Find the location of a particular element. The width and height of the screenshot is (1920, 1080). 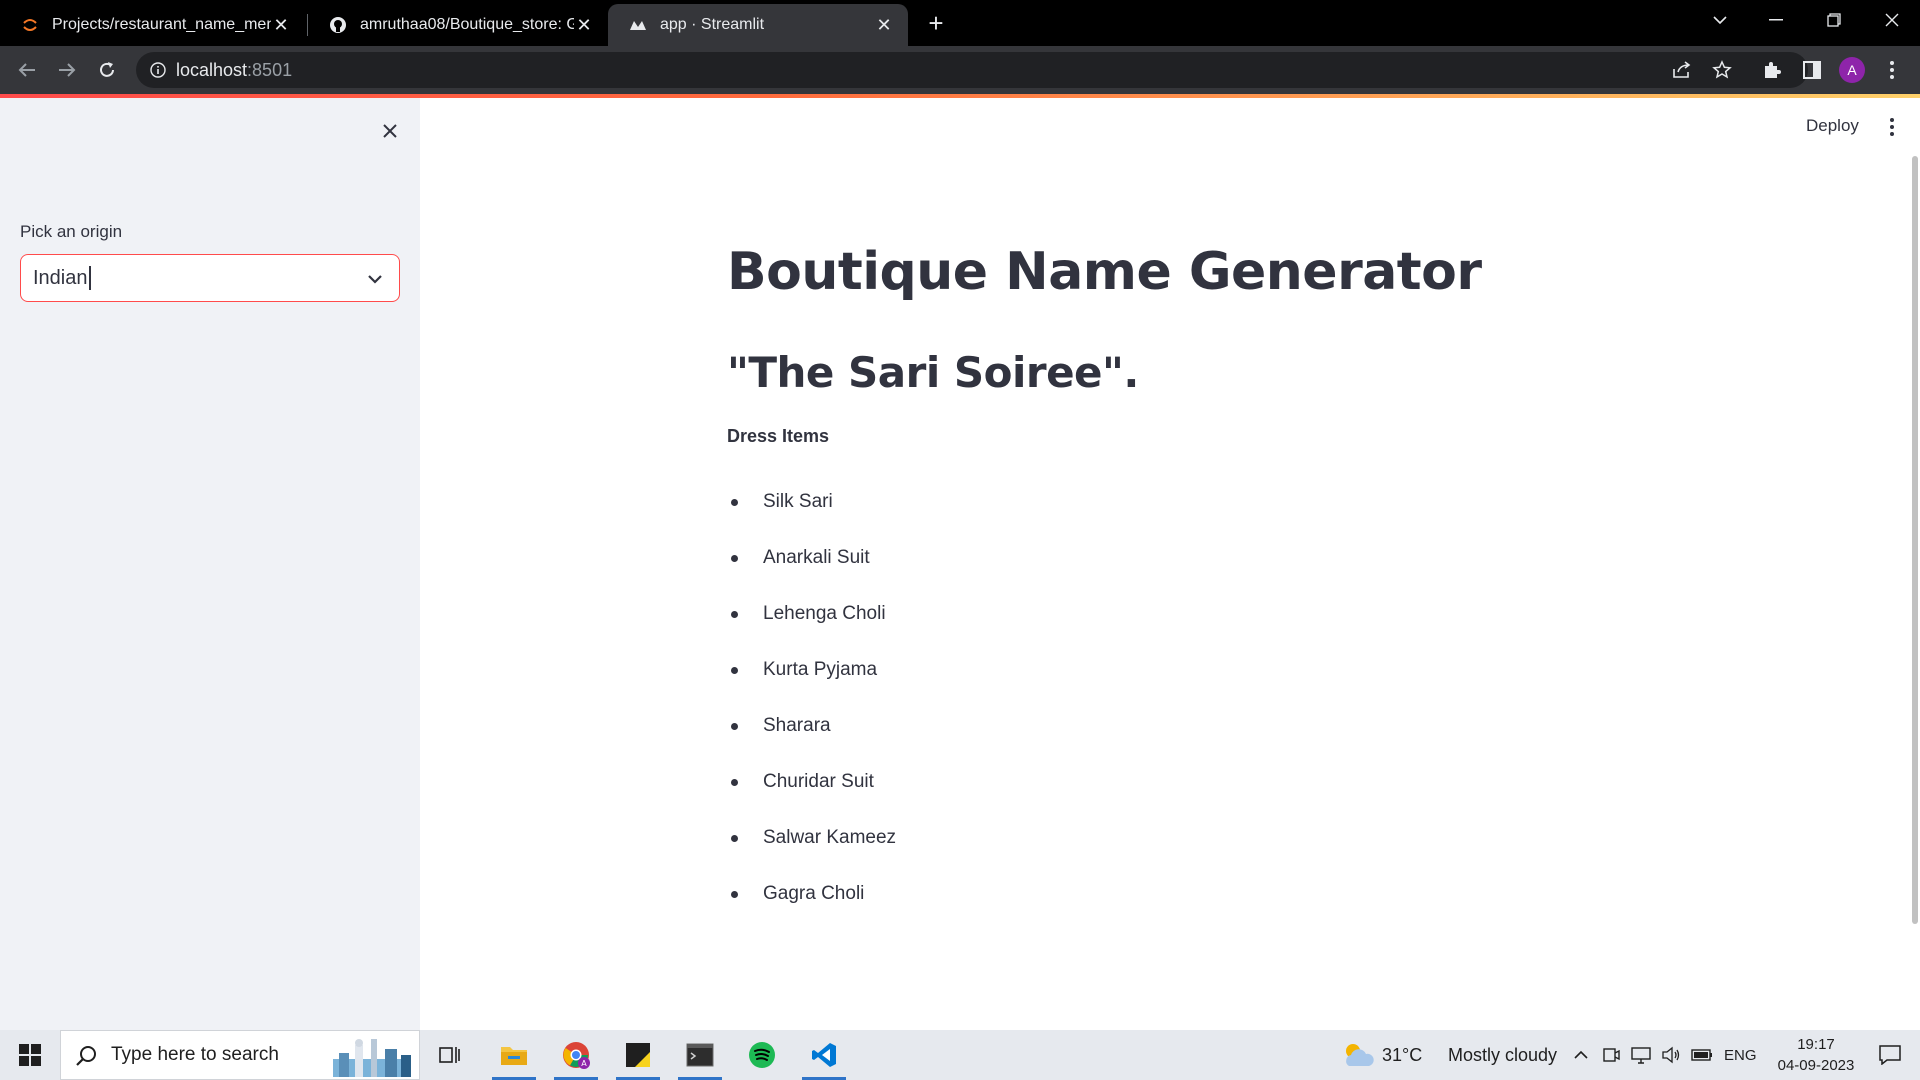

origin-select: Indian is located at coordinates (210, 278).